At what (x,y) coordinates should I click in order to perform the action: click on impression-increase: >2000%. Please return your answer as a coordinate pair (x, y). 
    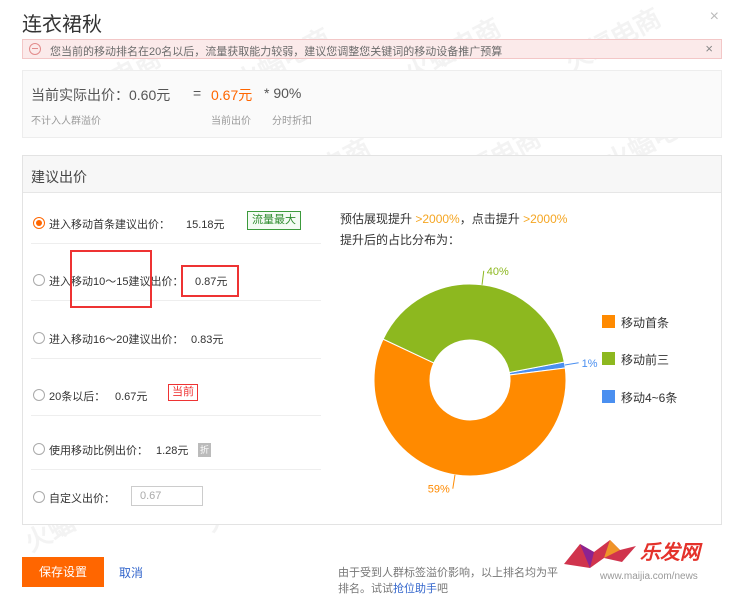
    Looking at the image, I should click on (437, 219).